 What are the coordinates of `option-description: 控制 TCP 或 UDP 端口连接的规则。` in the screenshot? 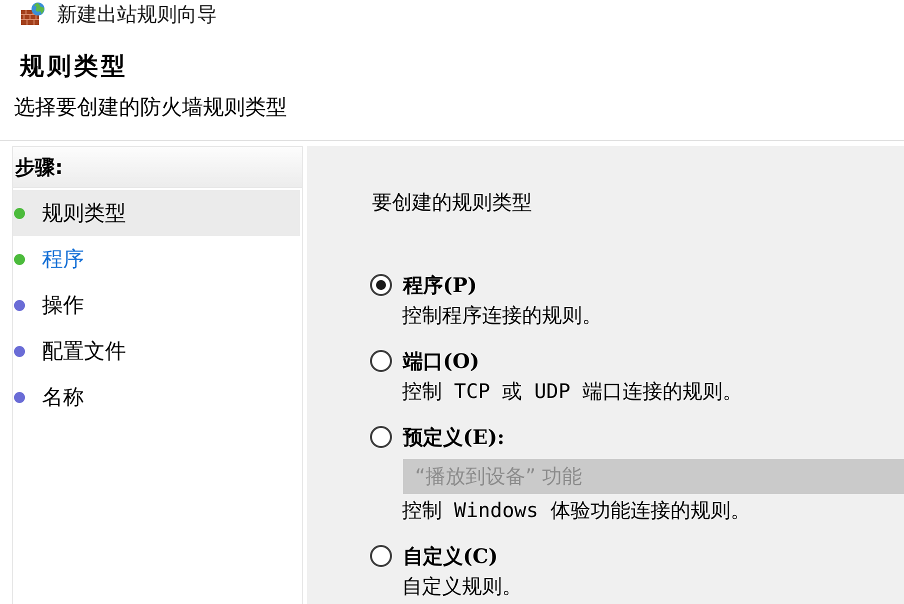 It's located at (572, 391).